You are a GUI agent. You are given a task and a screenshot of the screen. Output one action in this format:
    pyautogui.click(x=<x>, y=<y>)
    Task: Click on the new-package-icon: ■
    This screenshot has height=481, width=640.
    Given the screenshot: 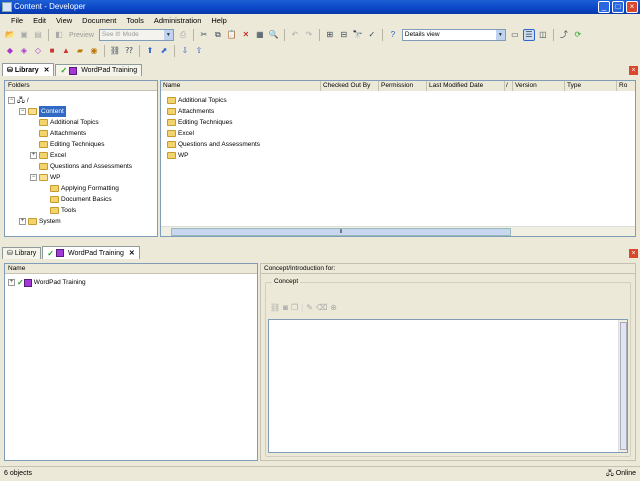 What is the action you would take?
    pyautogui.click(x=52, y=51)
    